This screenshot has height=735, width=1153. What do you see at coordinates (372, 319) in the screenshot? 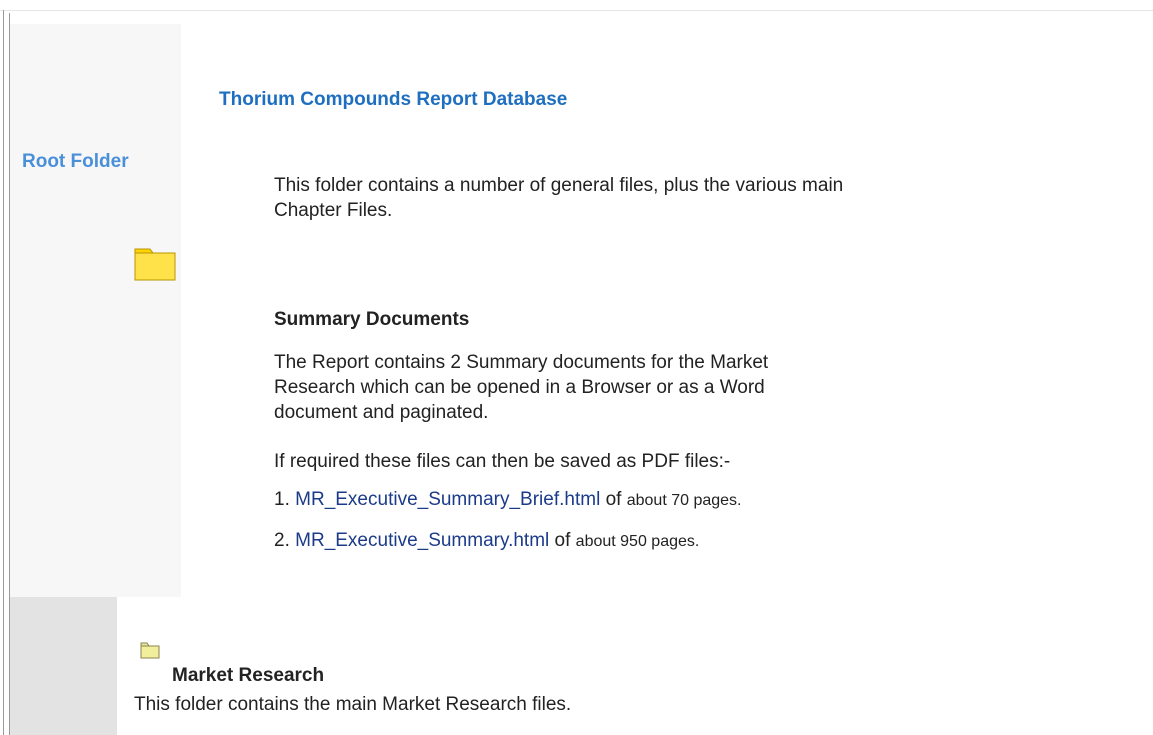
I see `summary-heading: Summary Documents` at bounding box center [372, 319].